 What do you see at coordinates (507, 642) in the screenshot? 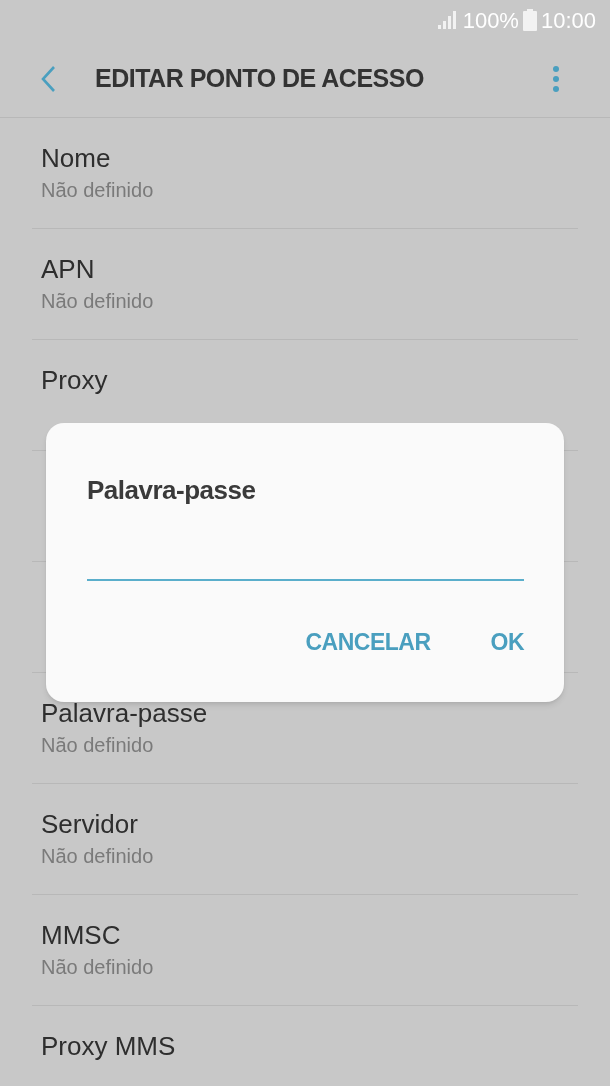
I see `dialog-button: OK` at bounding box center [507, 642].